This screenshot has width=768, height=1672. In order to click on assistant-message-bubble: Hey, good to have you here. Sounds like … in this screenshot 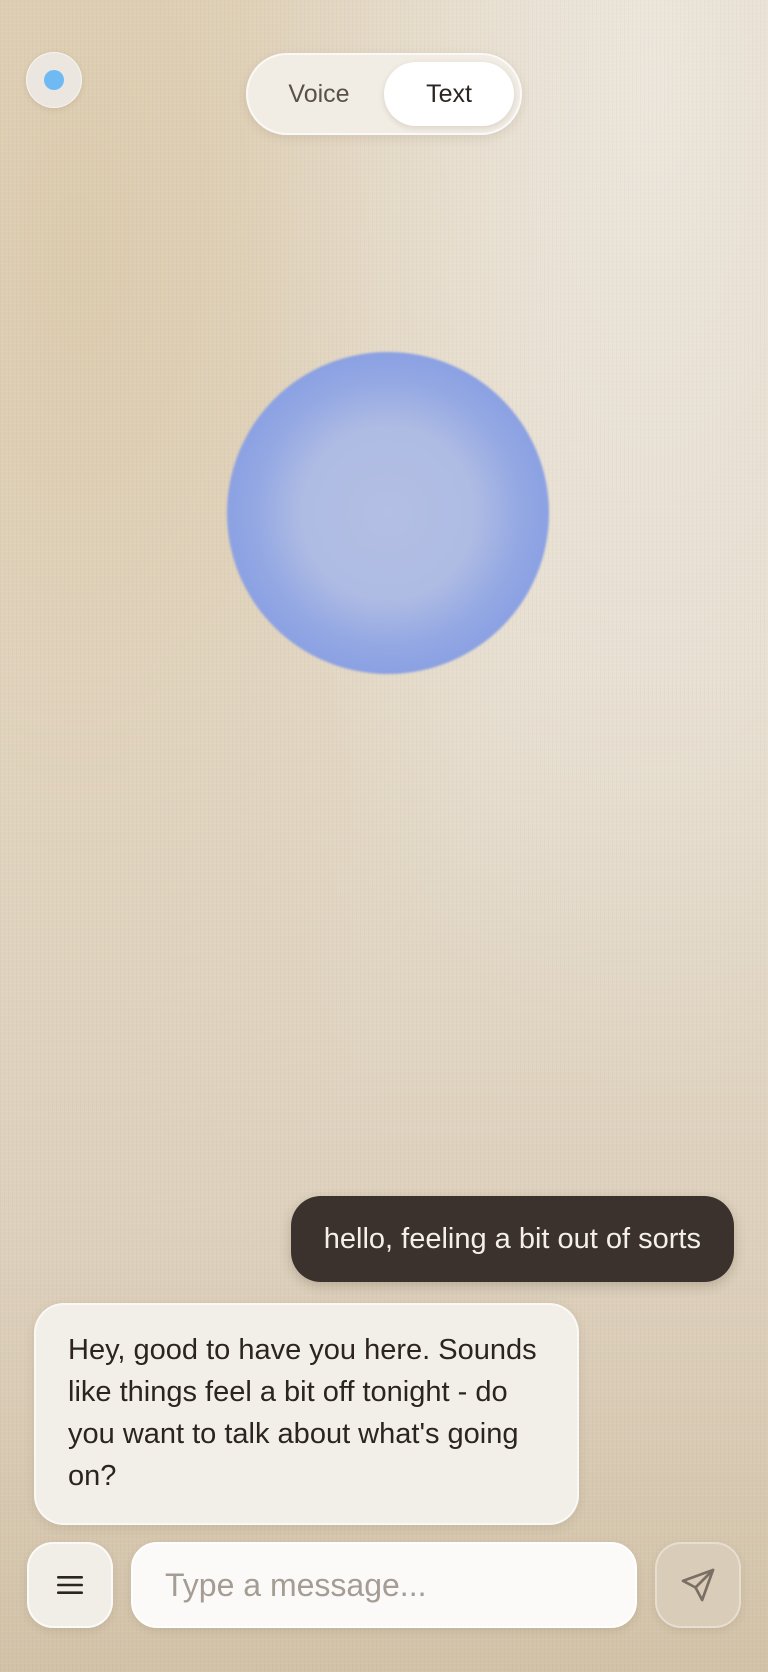, I will do `click(306, 1414)`.